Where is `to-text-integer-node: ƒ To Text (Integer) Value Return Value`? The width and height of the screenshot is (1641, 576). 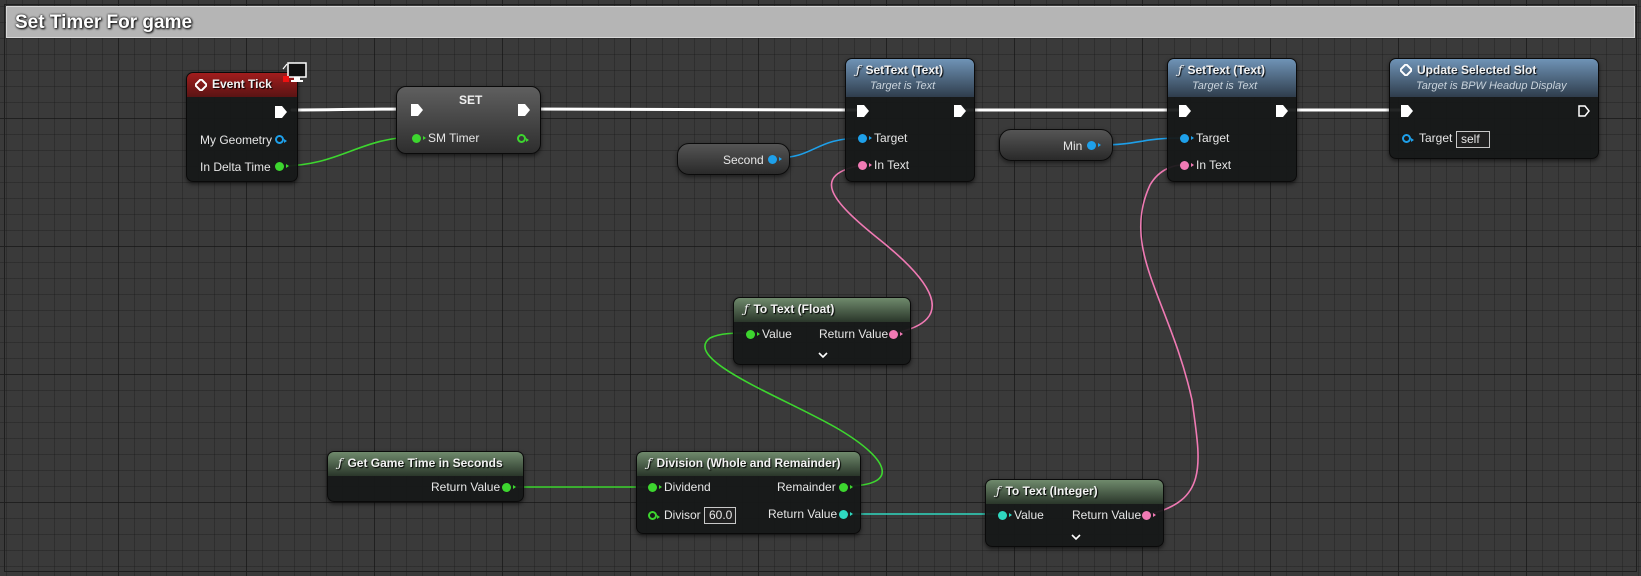 to-text-integer-node: ƒ To Text (Integer) Value Return Value is located at coordinates (1074, 513).